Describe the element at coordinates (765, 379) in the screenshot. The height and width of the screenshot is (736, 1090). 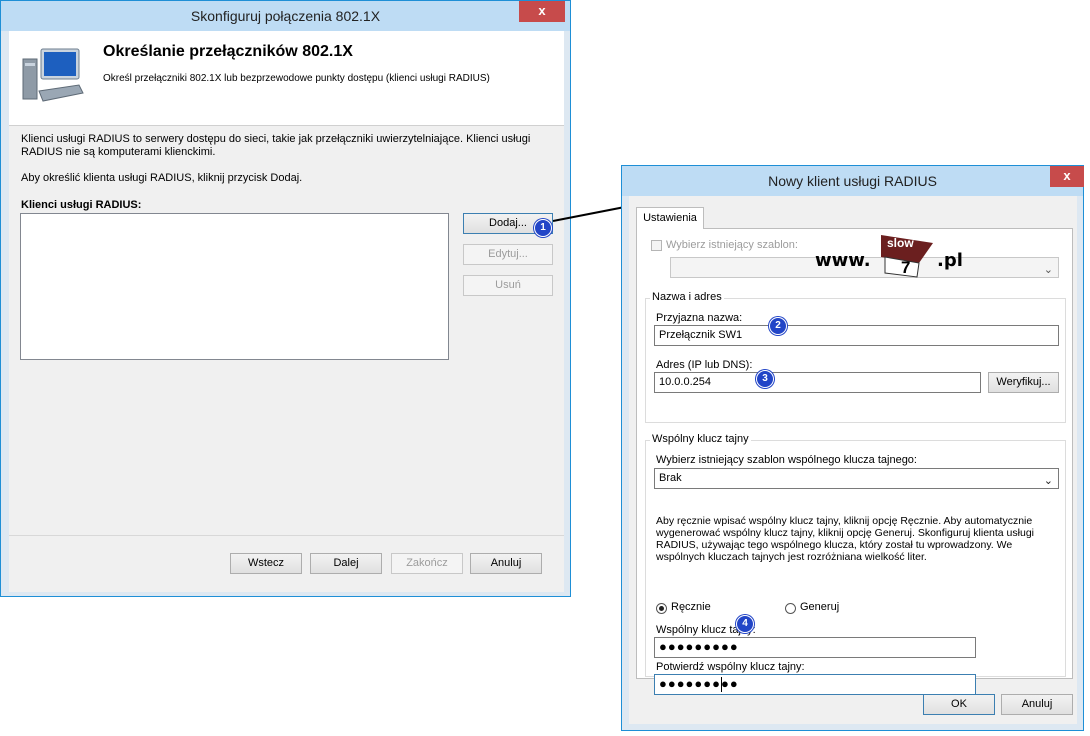
I see `callout-3: 3` at that location.